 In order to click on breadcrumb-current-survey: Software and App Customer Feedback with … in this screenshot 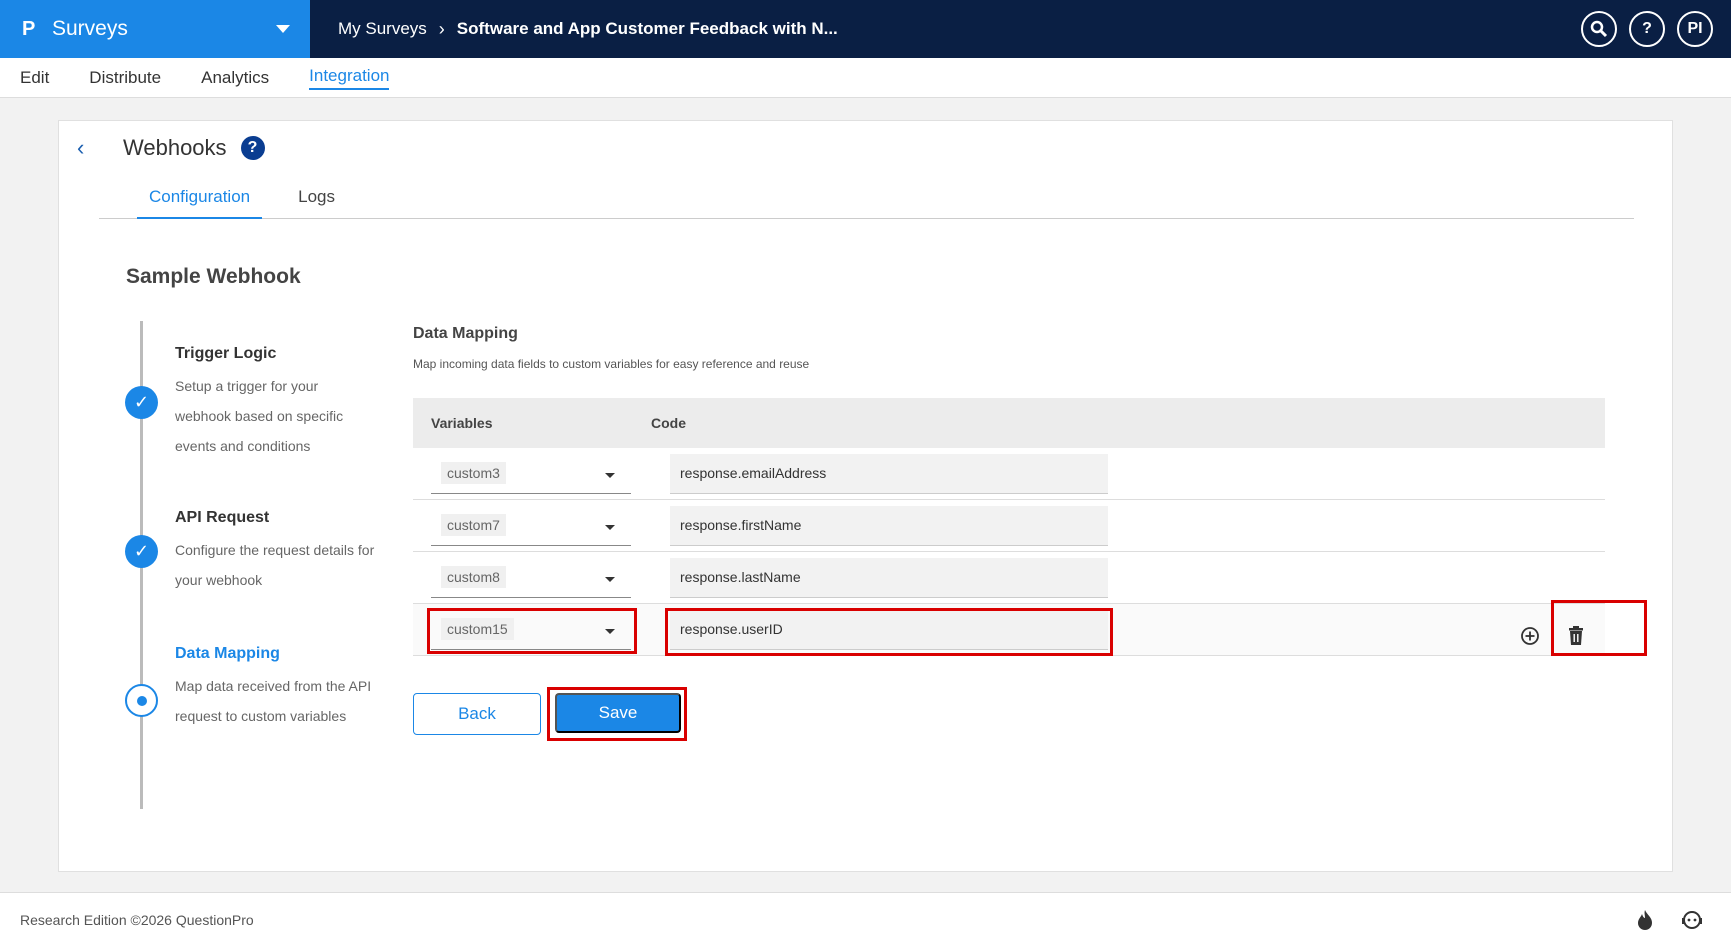, I will do `click(647, 28)`.